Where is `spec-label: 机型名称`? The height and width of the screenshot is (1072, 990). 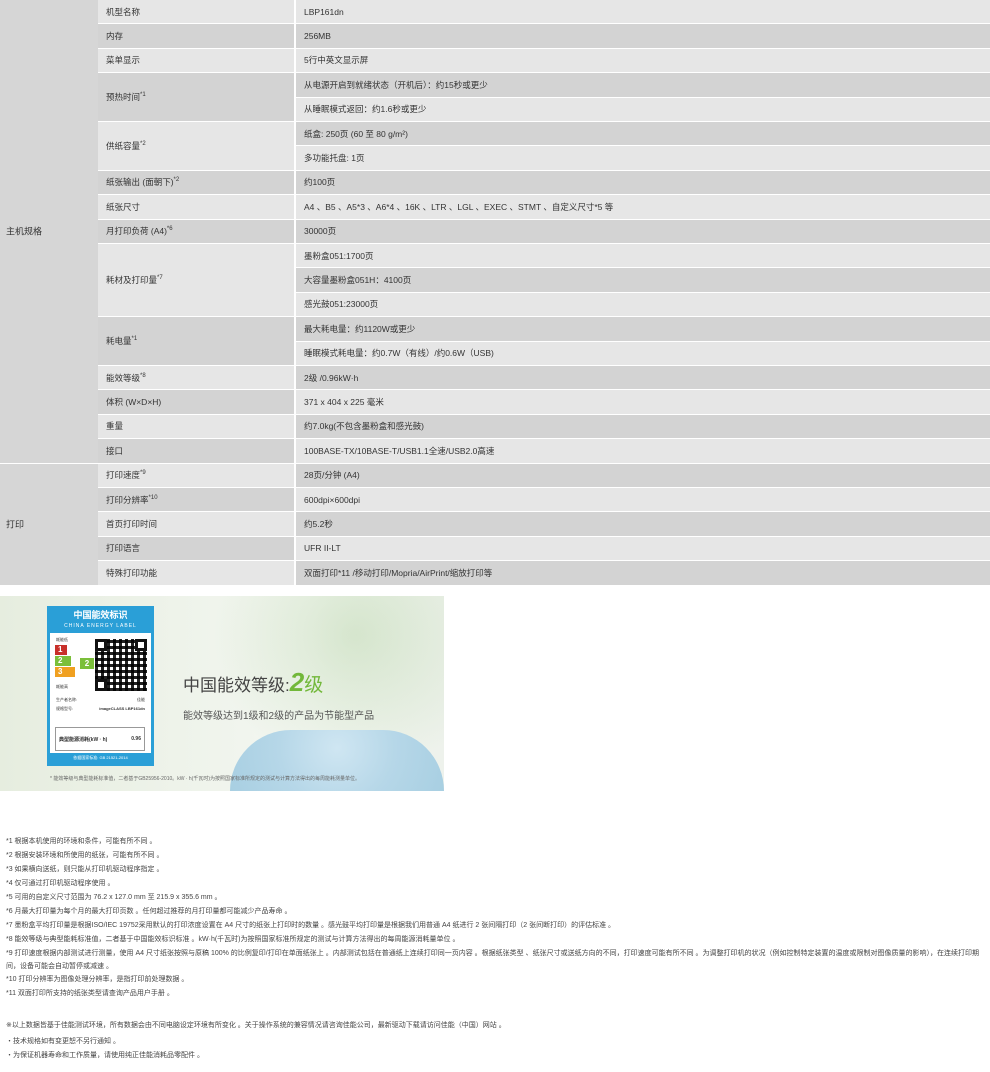 spec-label: 机型名称 is located at coordinates (196, 12).